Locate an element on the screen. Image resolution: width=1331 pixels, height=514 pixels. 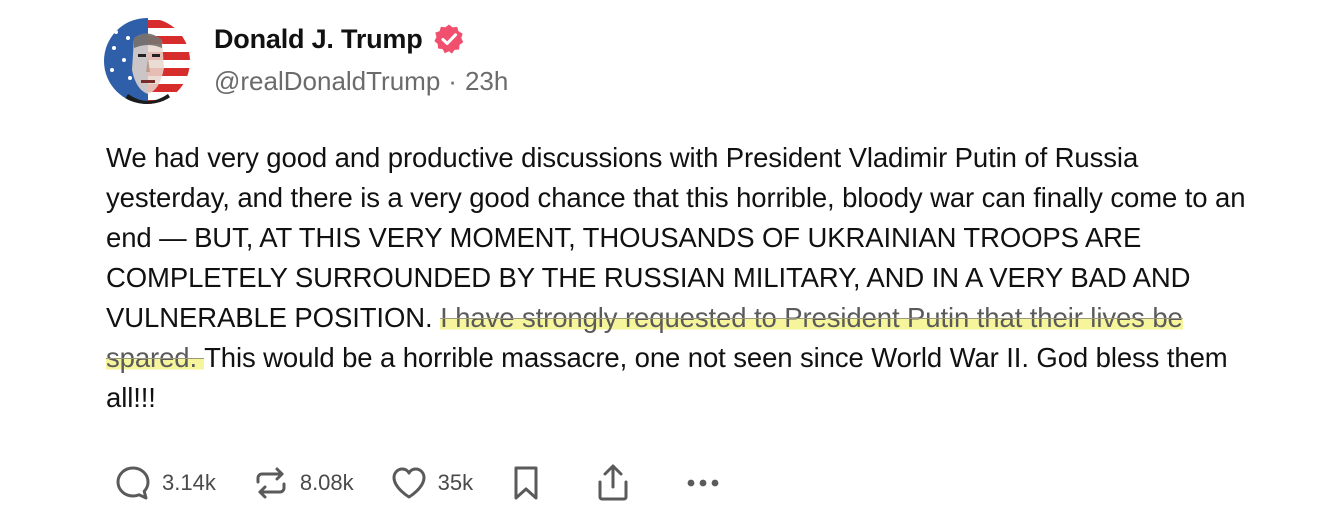
post-actions-bar: 3.14k 8.08k 35k is located at coordinates (444, 483).